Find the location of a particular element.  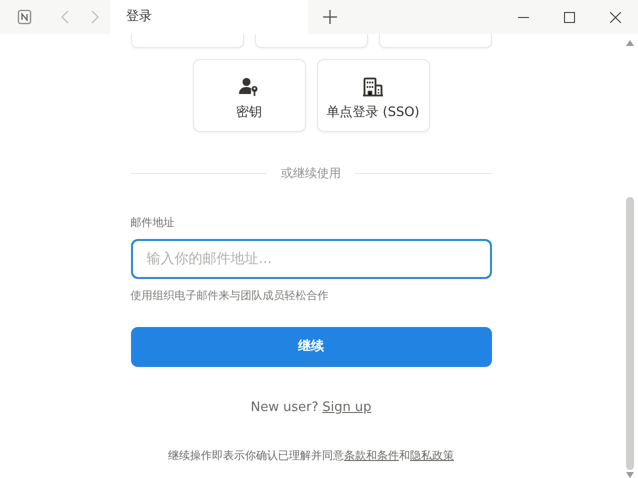

terms-link: 条款和条件 is located at coordinates (371, 456).